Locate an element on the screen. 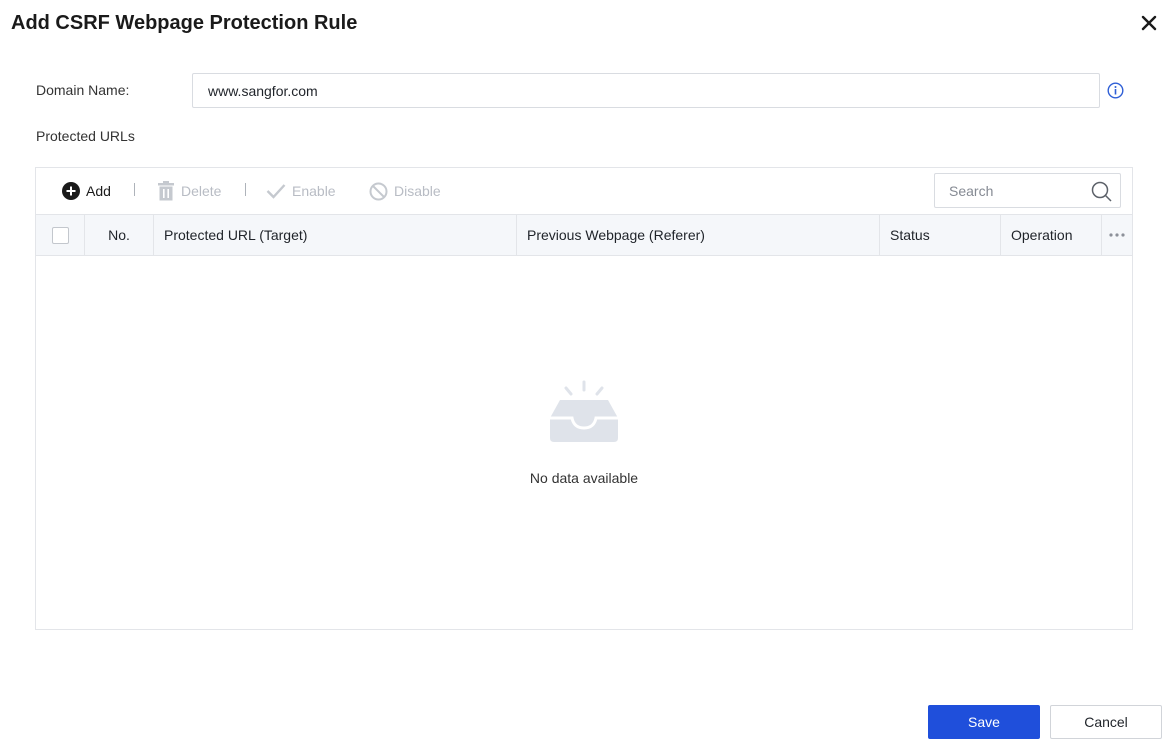 The height and width of the screenshot is (745, 1168). ban-icon is located at coordinates (378, 191).